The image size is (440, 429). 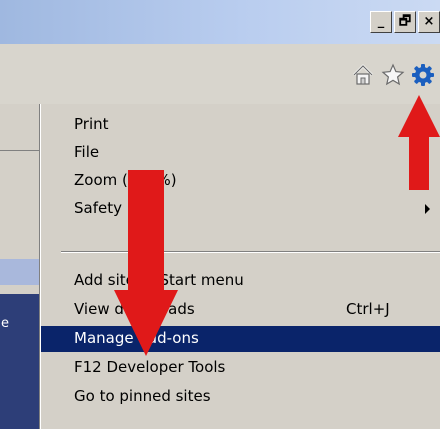 What do you see at coordinates (423, 75) in the screenshot?
I see `tools-gear-icon` at bounding box center [423, 75].